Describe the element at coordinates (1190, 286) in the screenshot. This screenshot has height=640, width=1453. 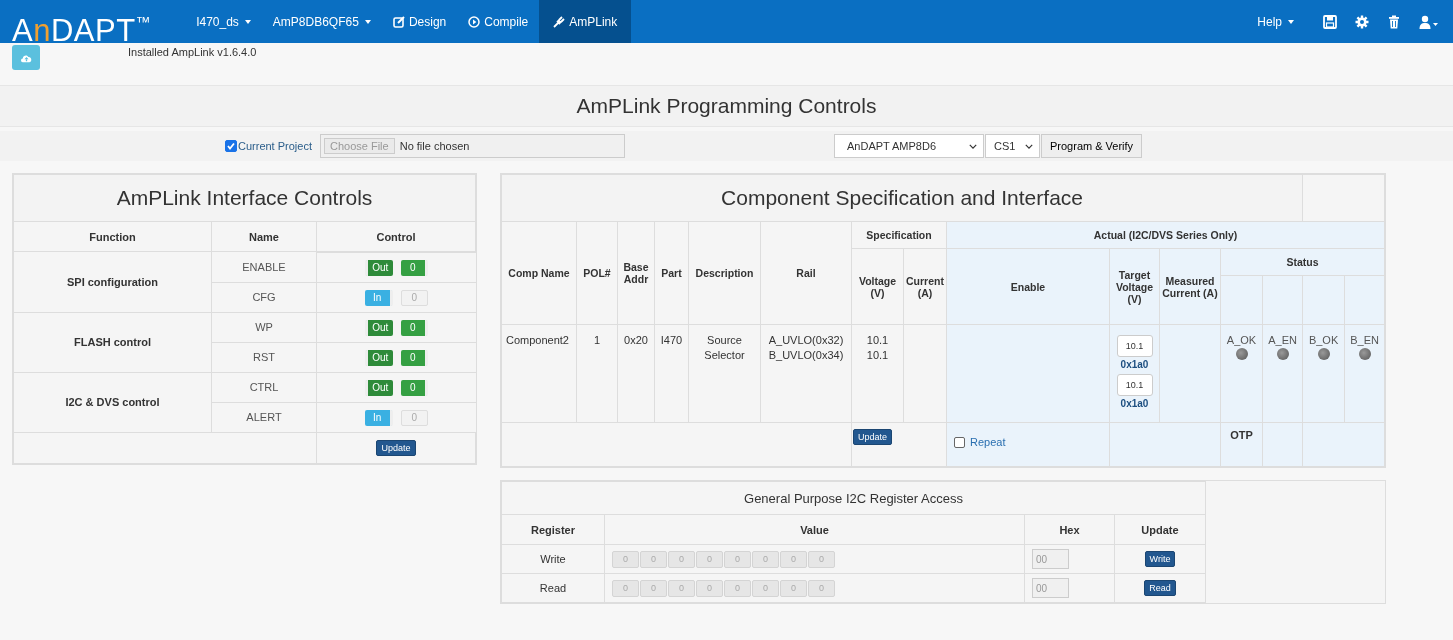
I see `column-header: Measured Current (A)` at that location.